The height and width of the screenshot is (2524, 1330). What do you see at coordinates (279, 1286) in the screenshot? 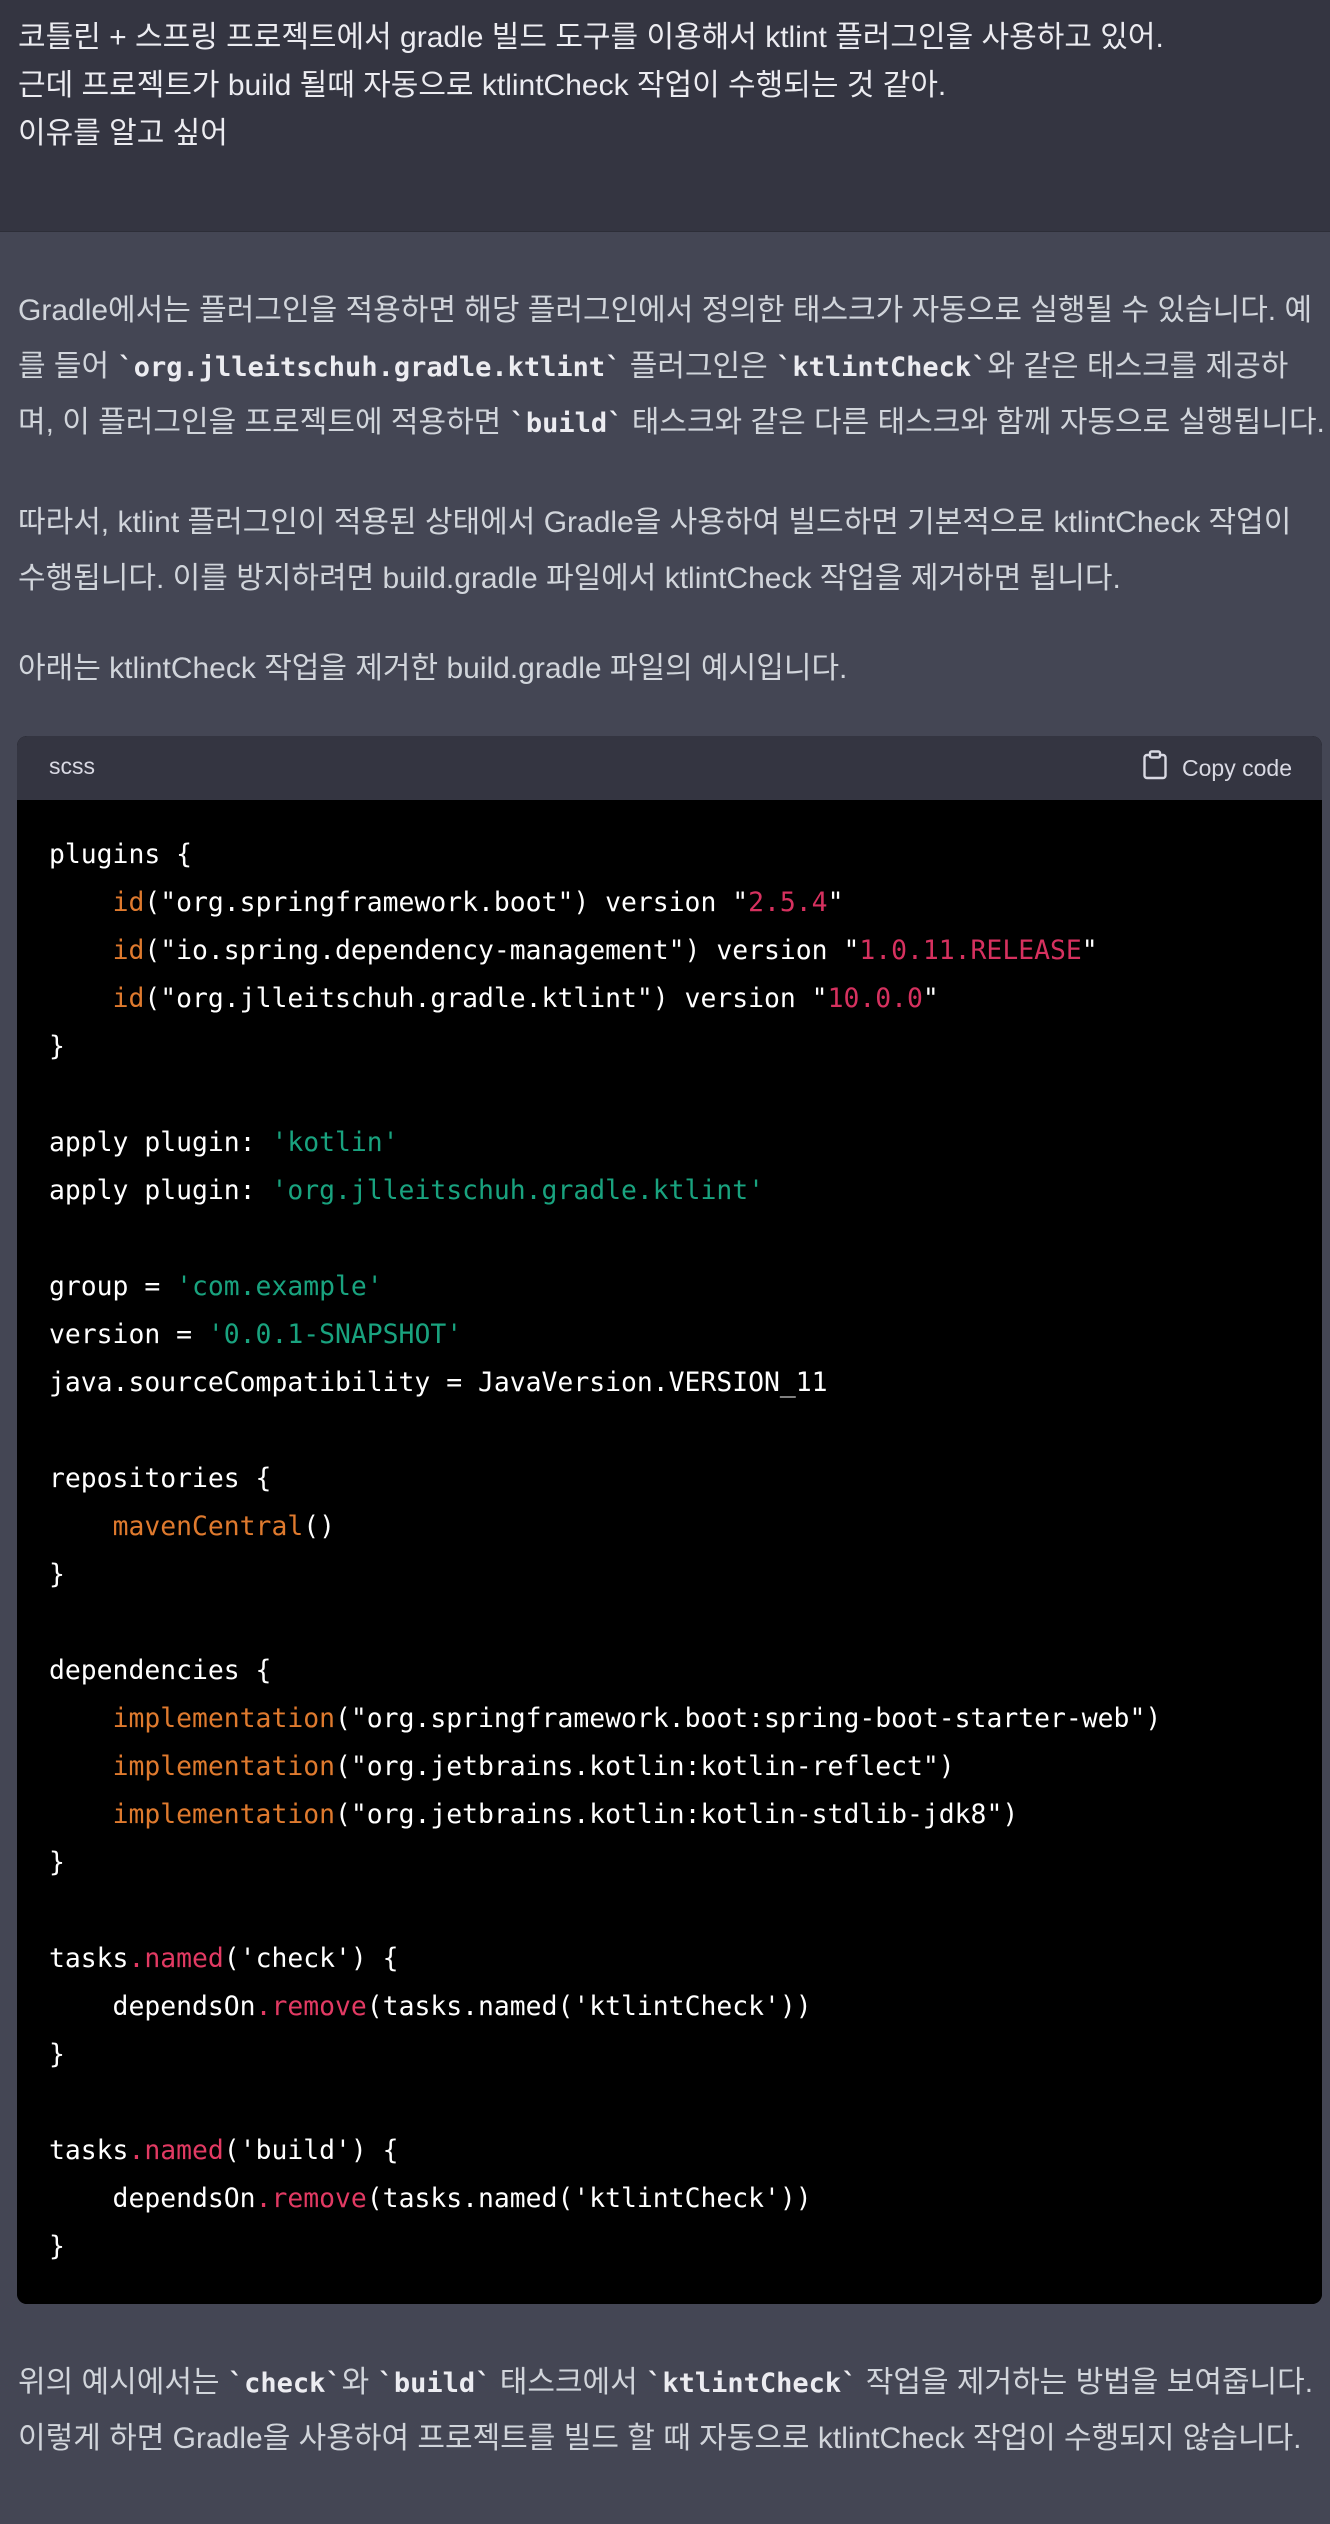
I see `code-token: 'com.example'` at bounding box center [279, 1286].